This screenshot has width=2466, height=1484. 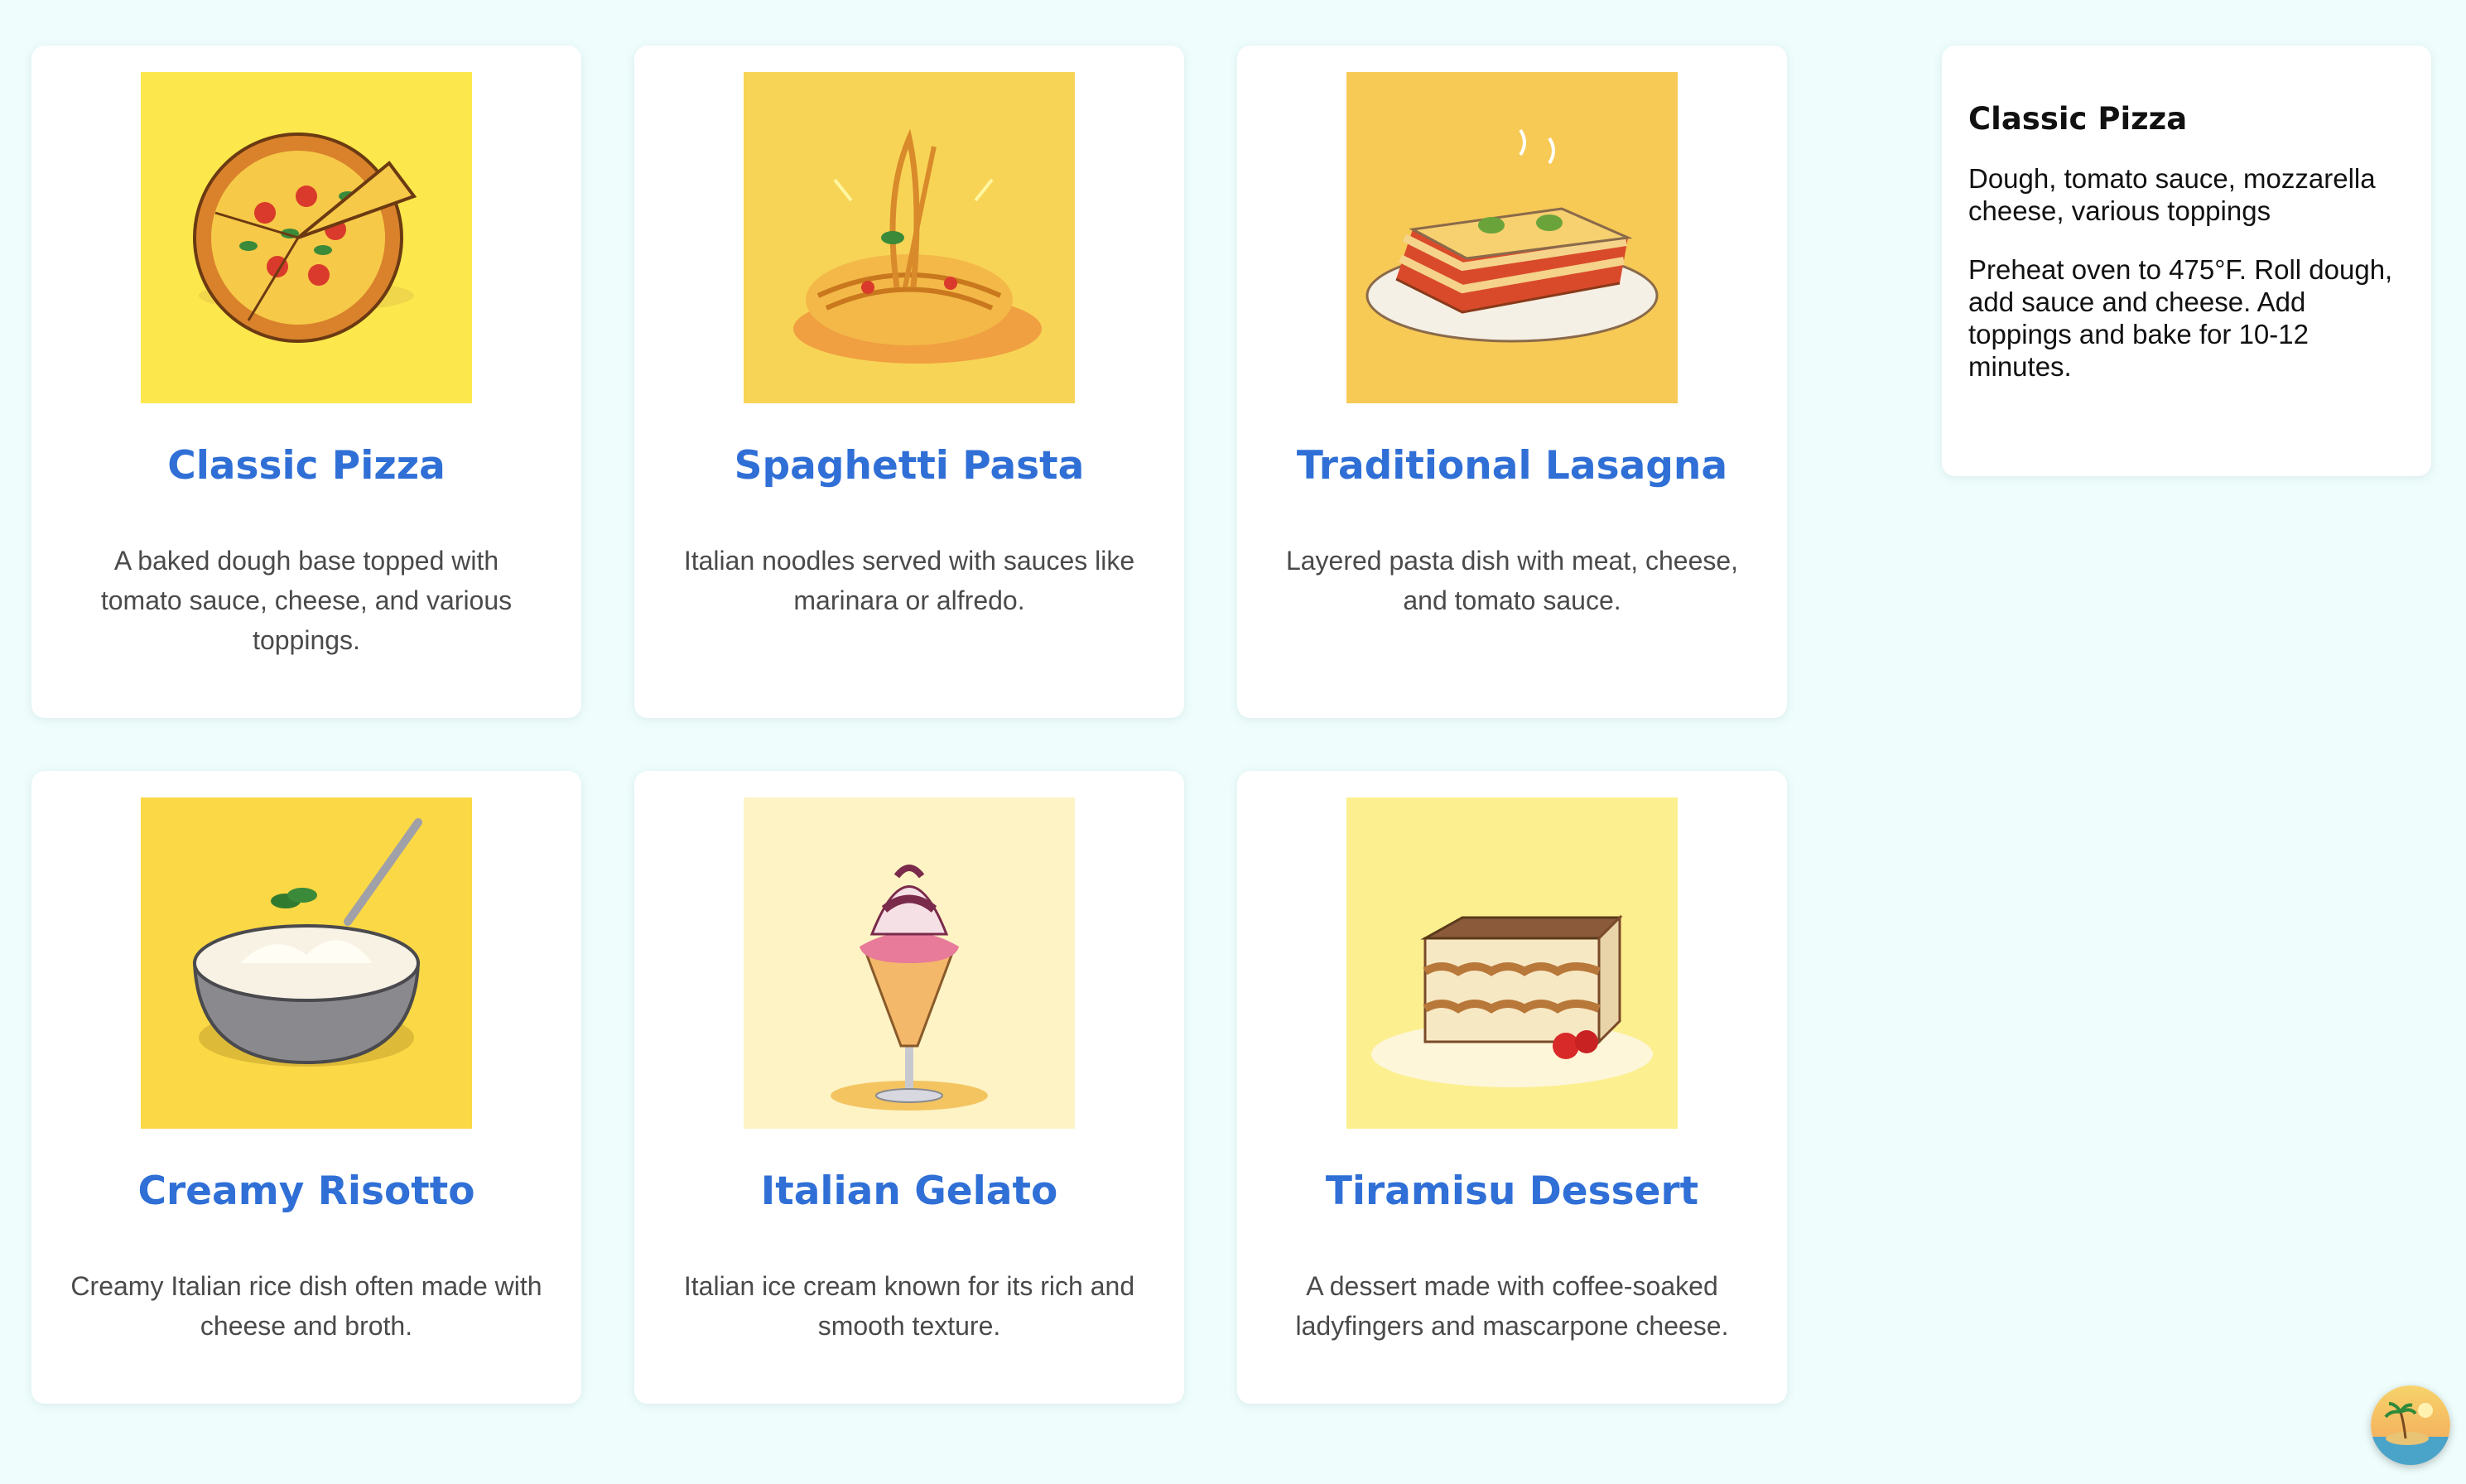 I want to click on dish-title: Tiramisu Dessert, so click(x=1512, y=1191).